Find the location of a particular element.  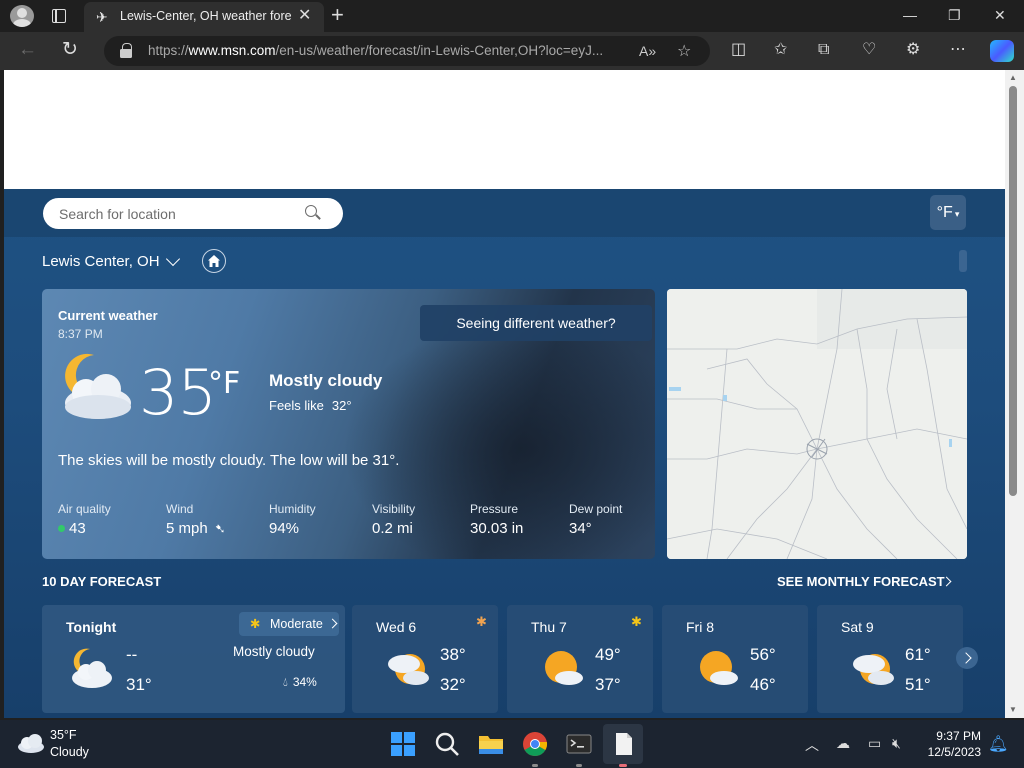

current-time: 8:37 PM is located at coordinates (80, 334).